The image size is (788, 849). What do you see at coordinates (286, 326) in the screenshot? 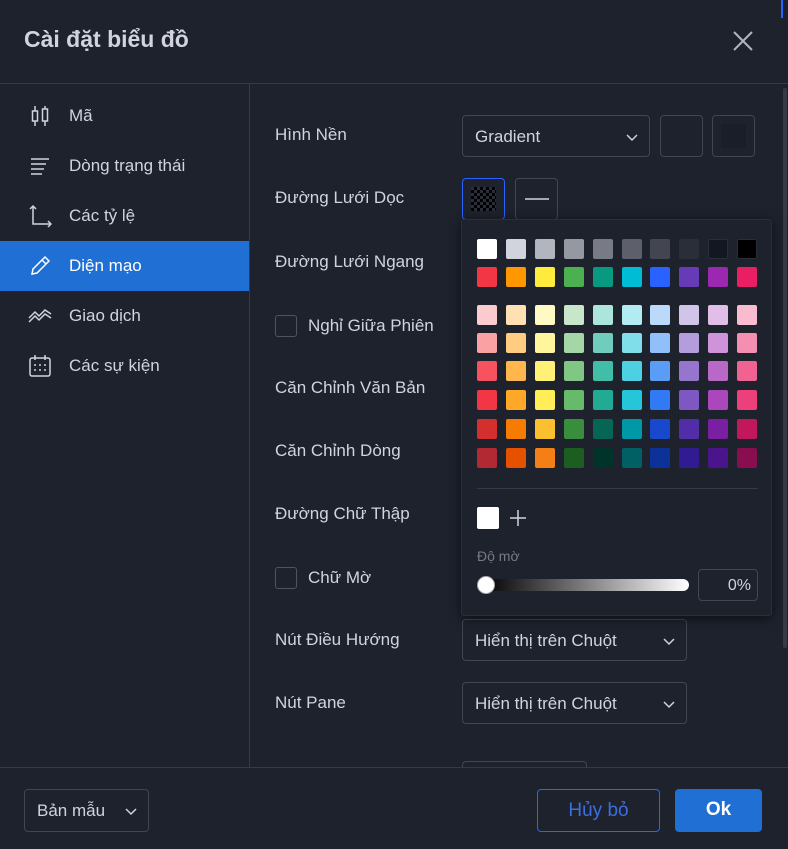
I see `session-breaks-checkbox` at bounding box center [286, 326].